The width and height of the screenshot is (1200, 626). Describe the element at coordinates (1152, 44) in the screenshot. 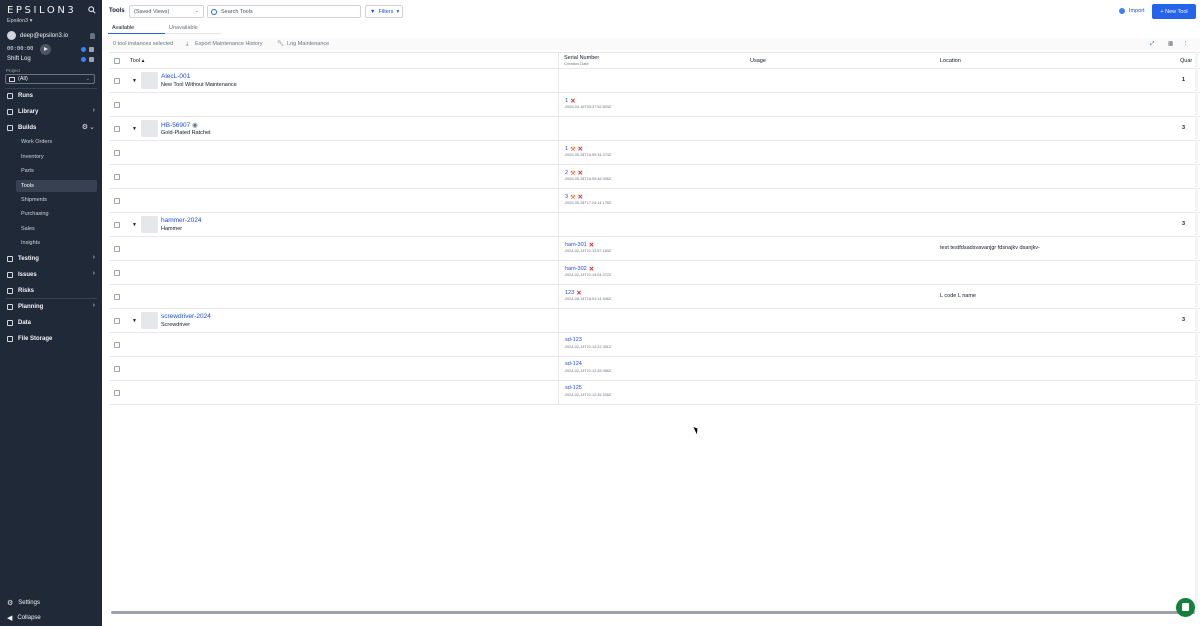

I see `expand-icon: ⤢` at that location.